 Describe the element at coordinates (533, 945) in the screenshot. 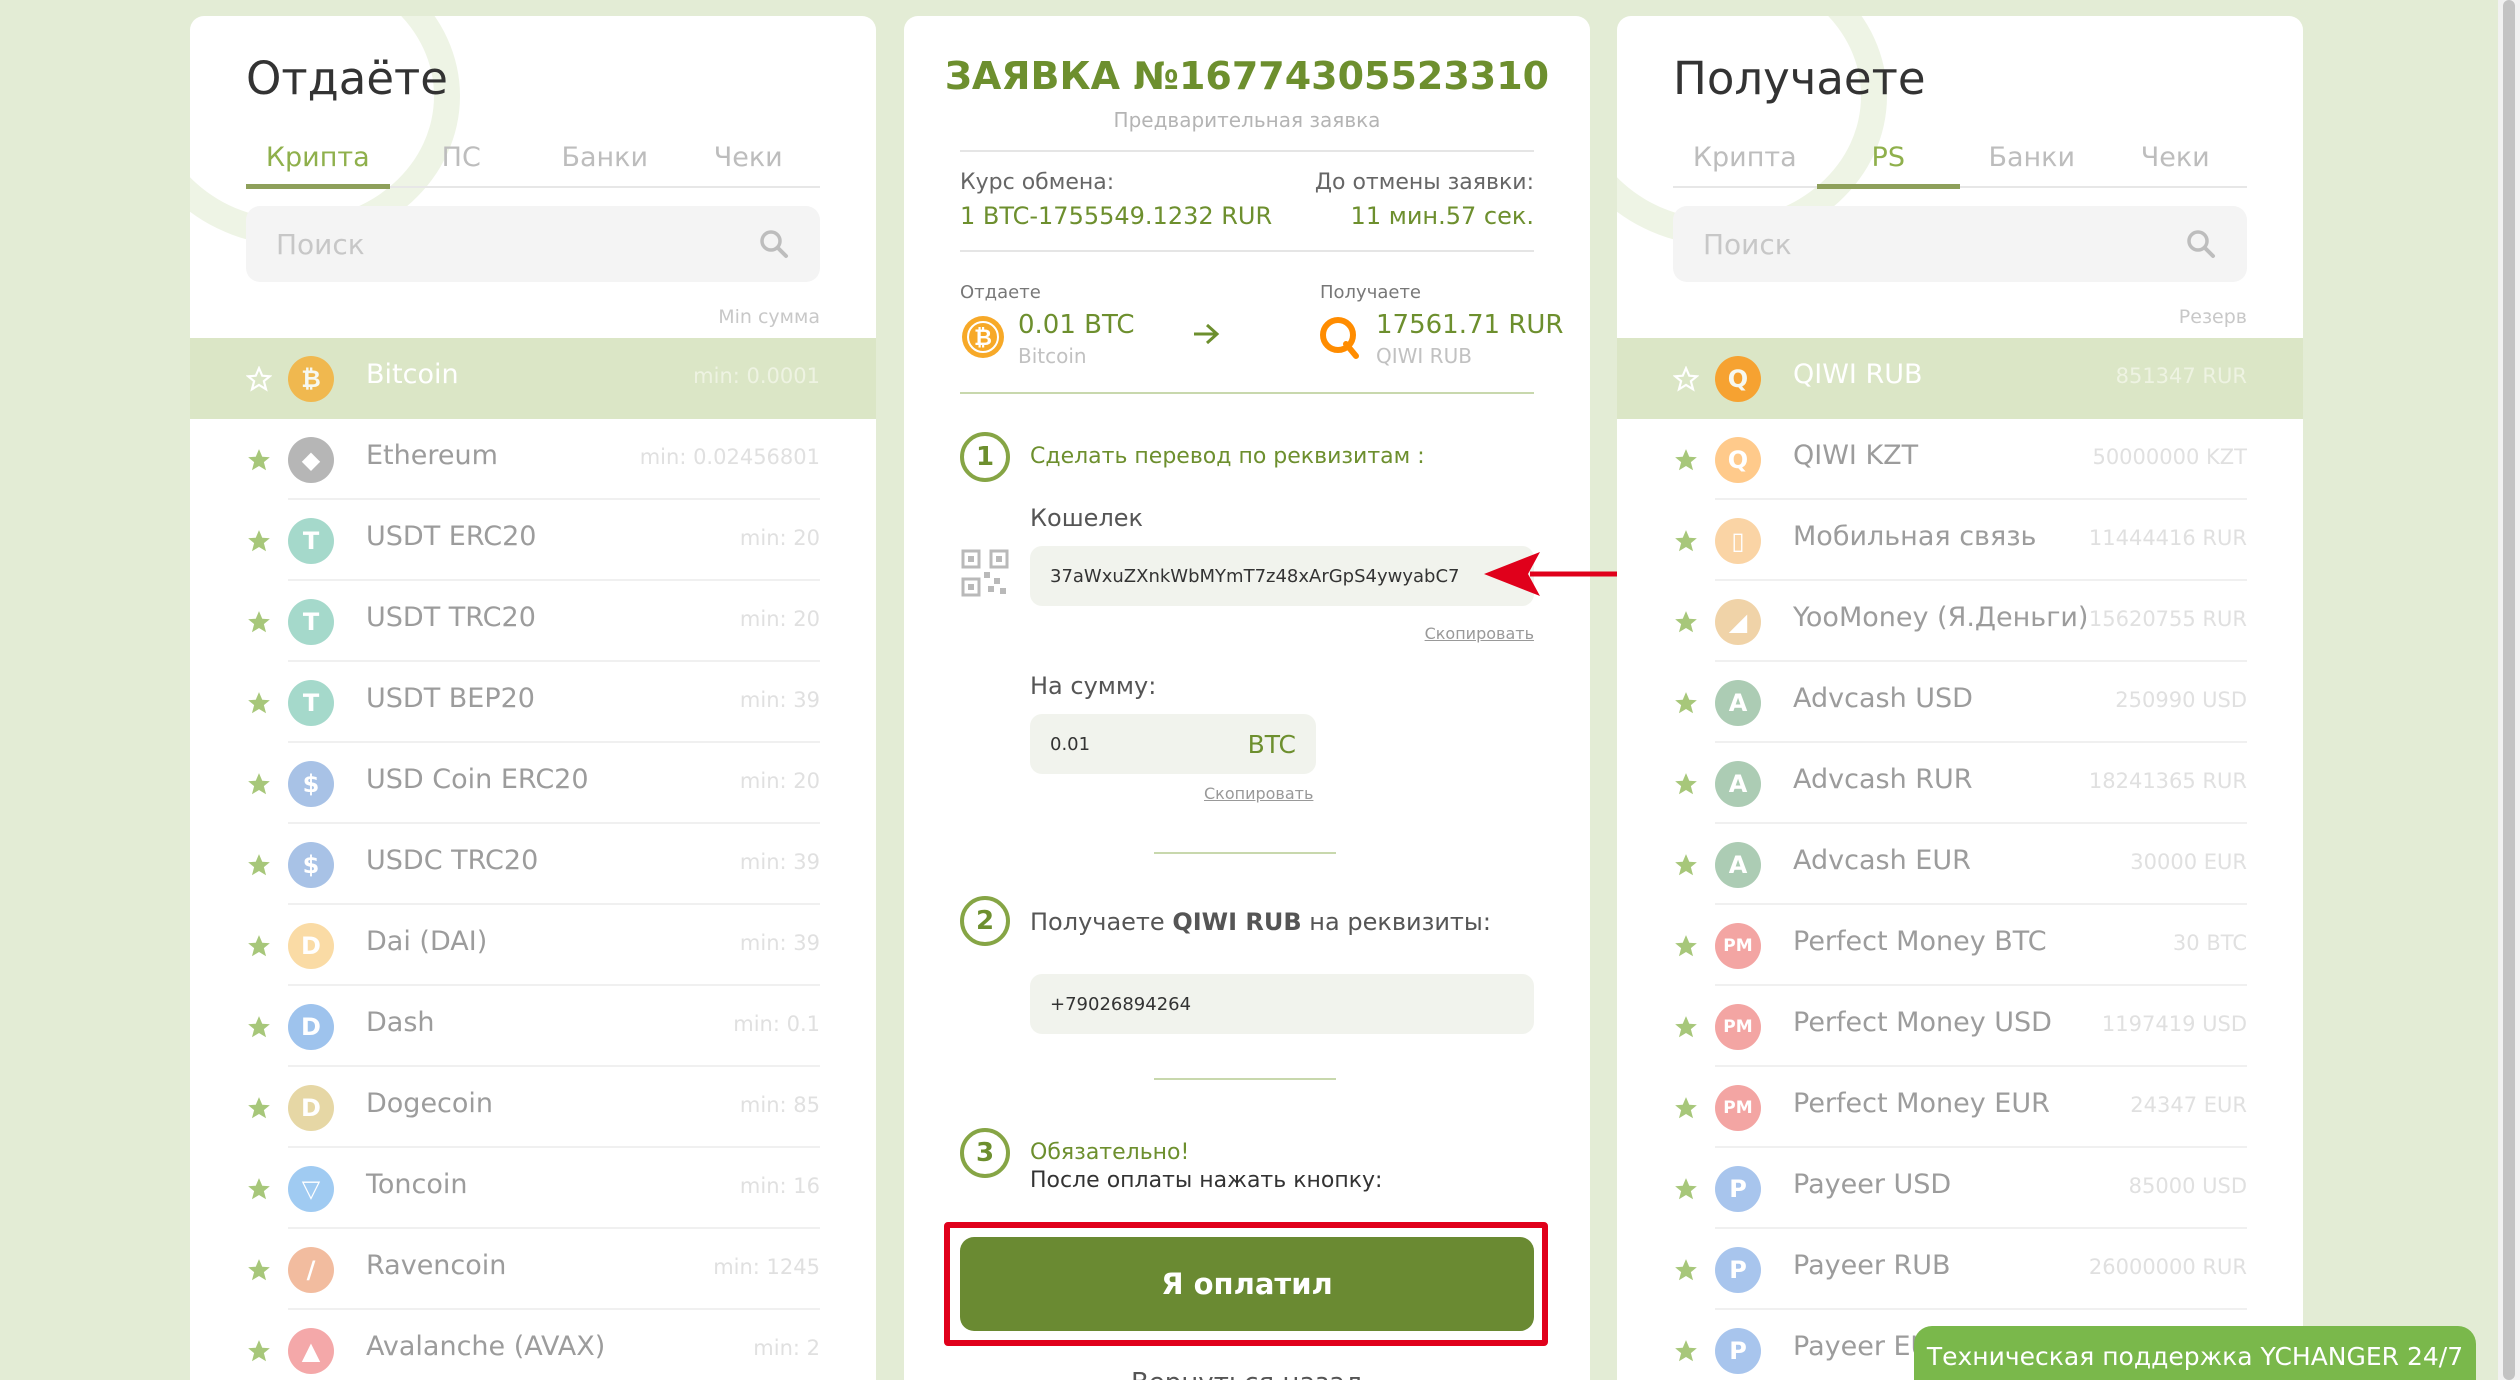

I see `currency-row: D Dai (DAI) min: 39` at that location.